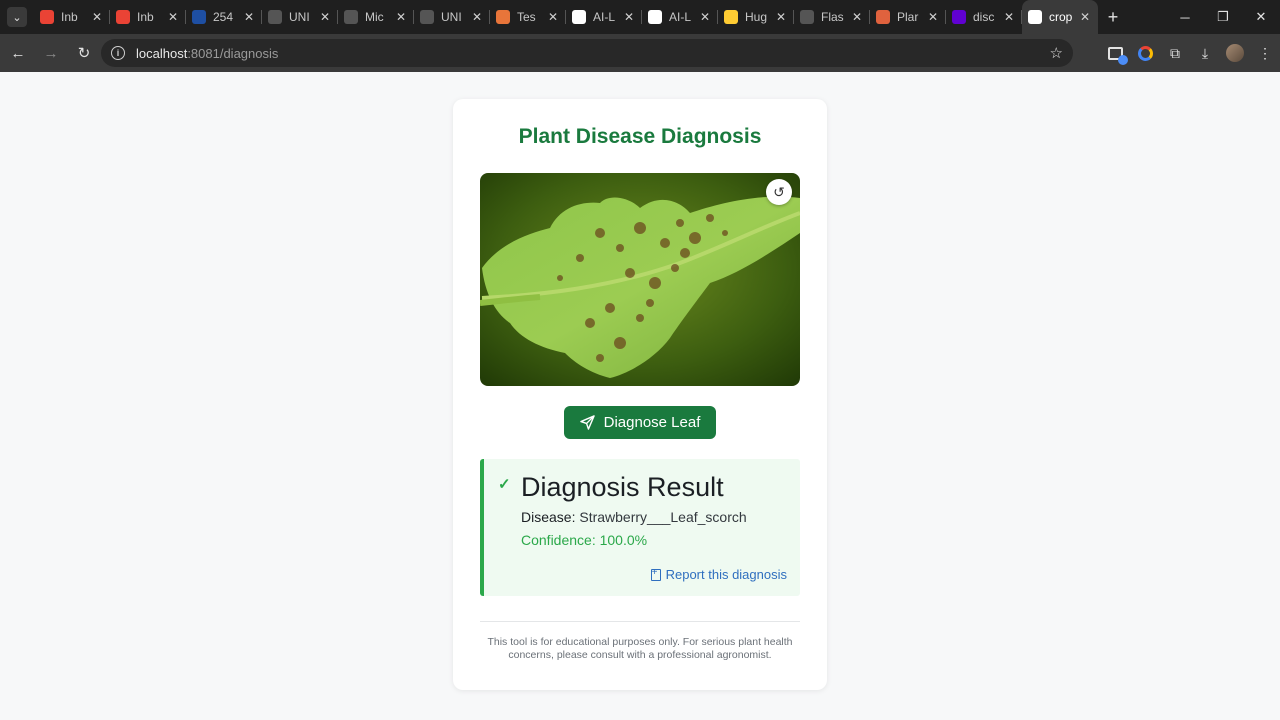  Describe the element at coordinates (1056, 53) in the screenshot. I see `bookmark-star-icon: ☆` at that location.